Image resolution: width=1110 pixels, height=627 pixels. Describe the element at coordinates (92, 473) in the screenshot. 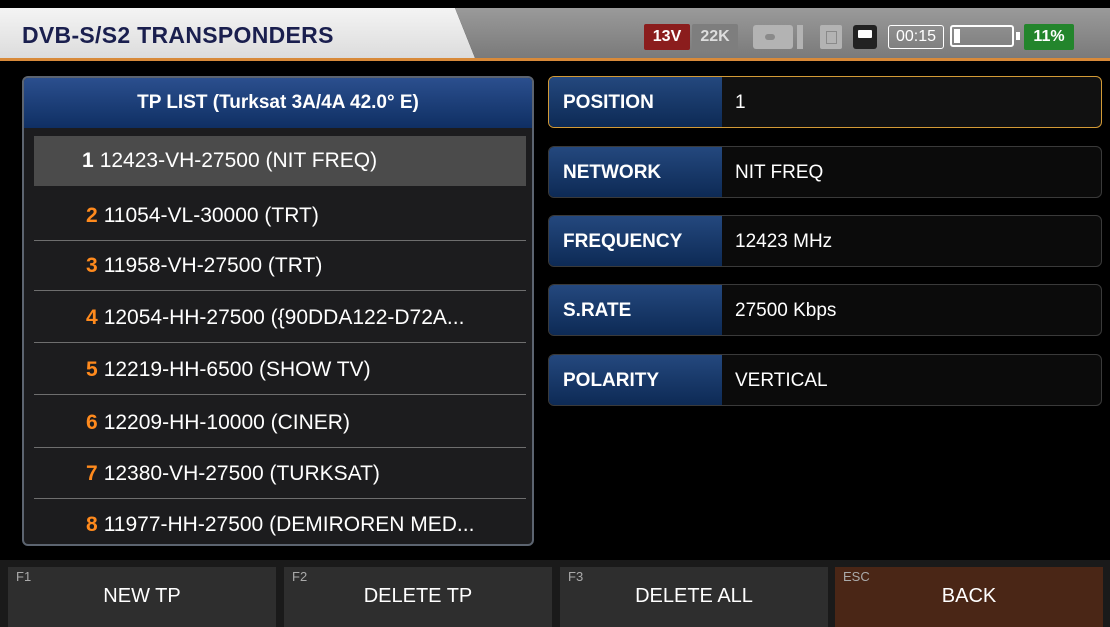

I see `tp-number: 7` at that location.